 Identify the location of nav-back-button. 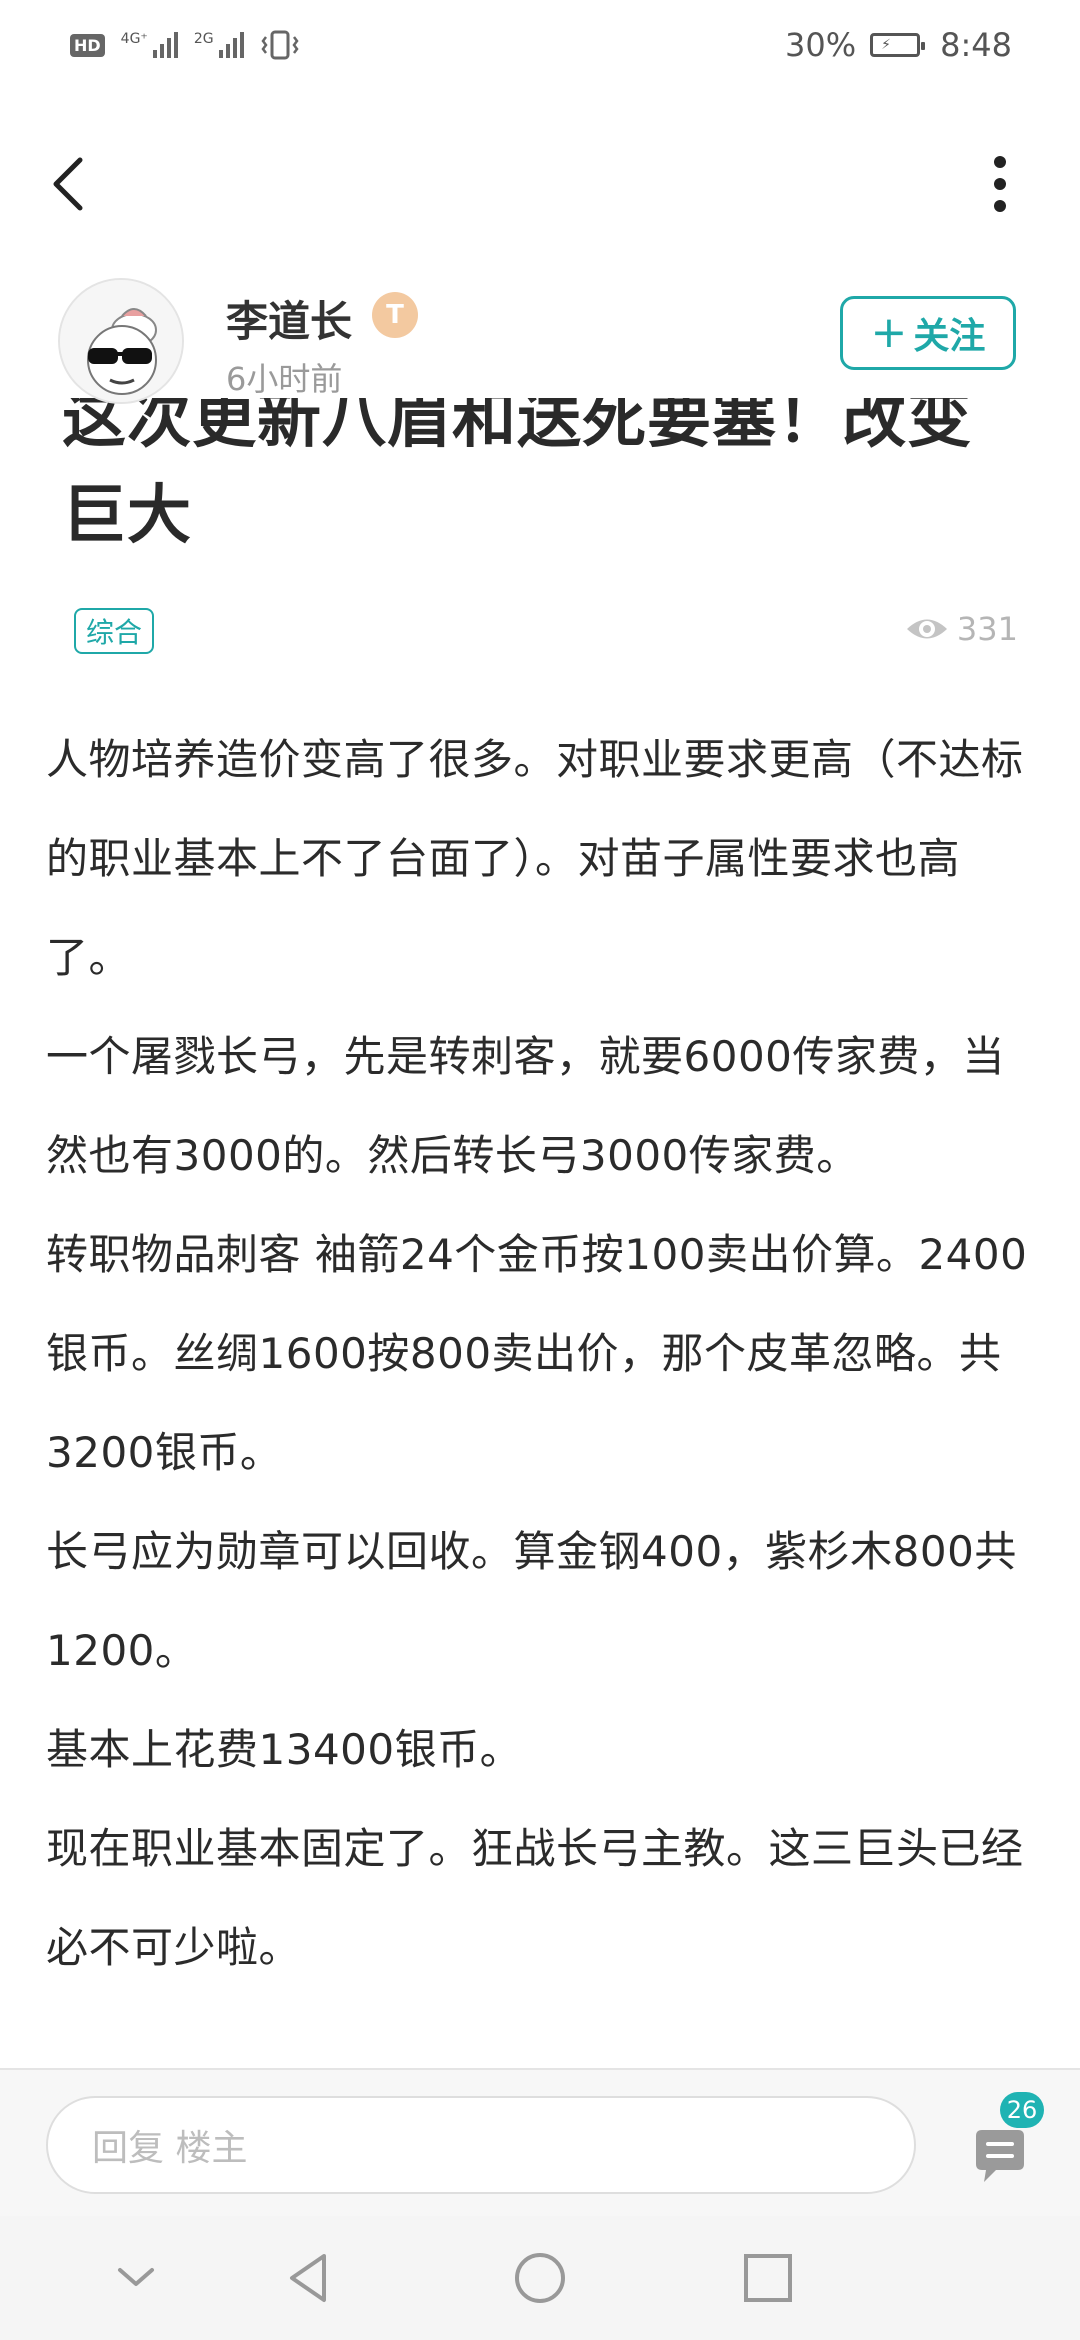
(310, 2278).